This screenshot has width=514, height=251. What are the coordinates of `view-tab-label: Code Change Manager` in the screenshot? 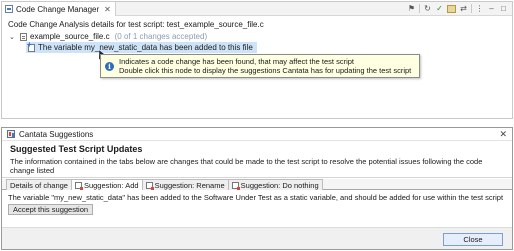 It's located at (58, 9).